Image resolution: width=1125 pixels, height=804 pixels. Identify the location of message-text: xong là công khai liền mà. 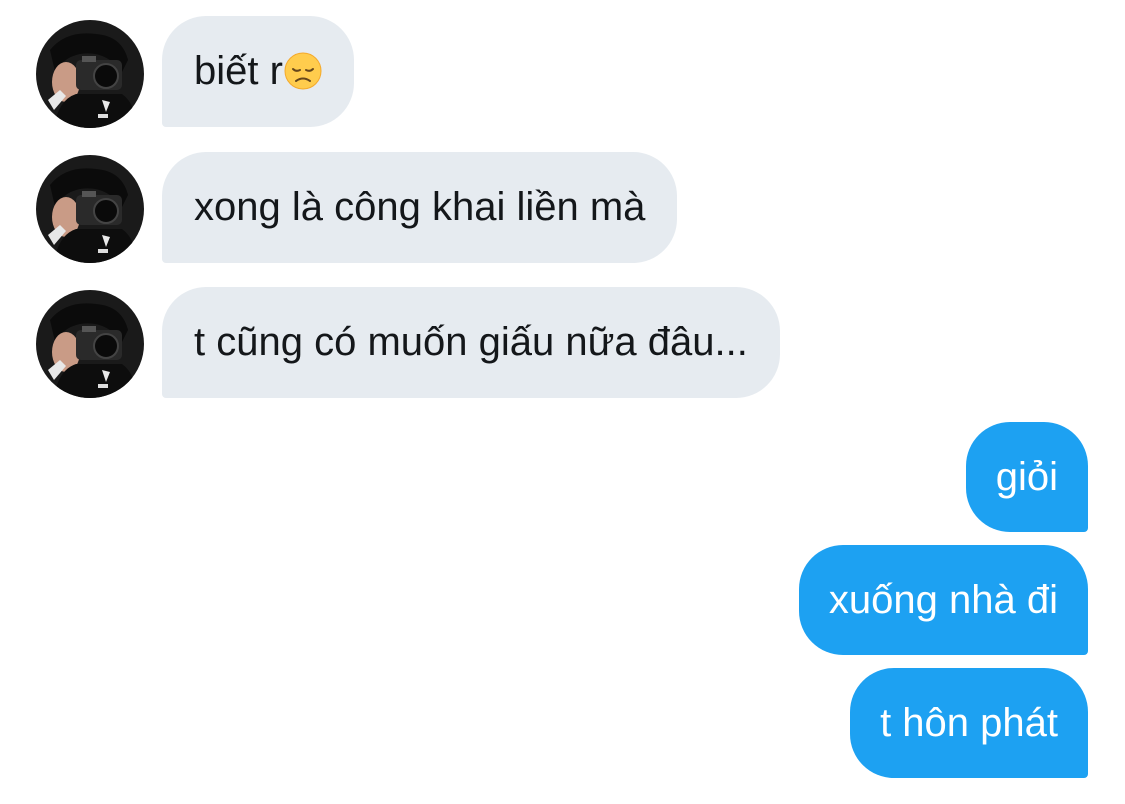
(420, 207).